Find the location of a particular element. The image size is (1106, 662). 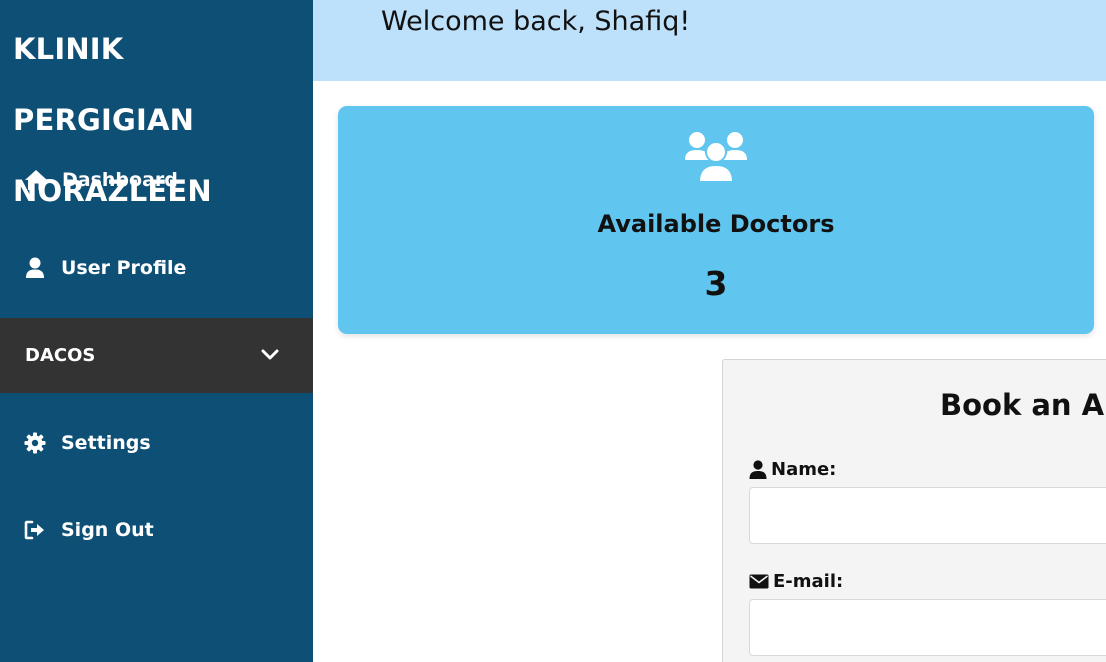

sidebar-item-label: Settings is located at coordinates (106, 443).